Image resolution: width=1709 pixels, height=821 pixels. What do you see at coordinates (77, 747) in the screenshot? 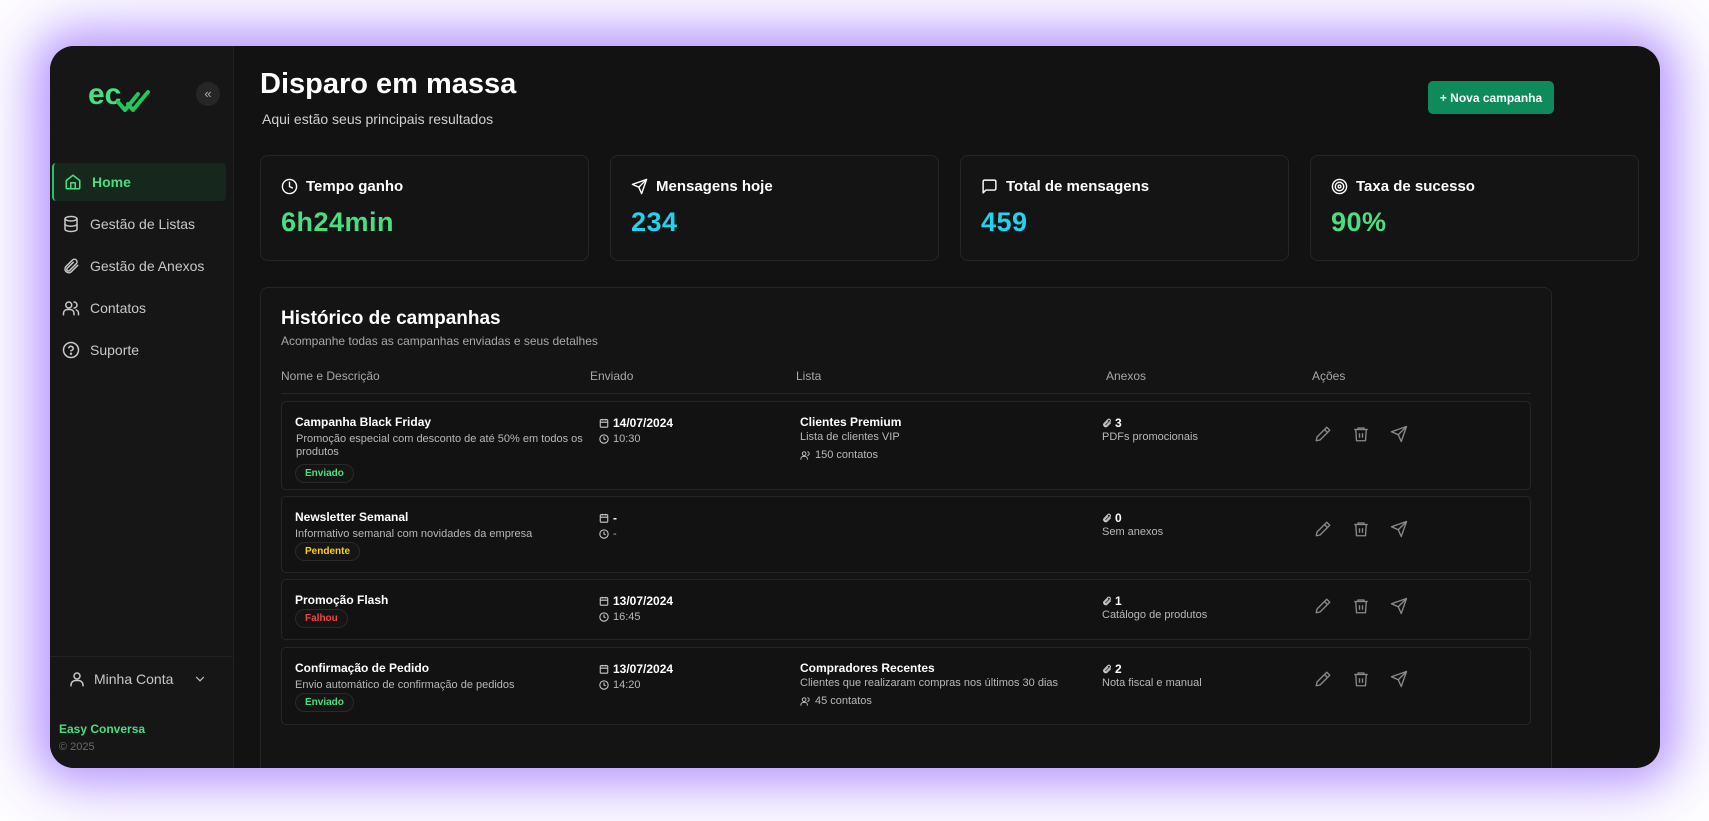
I see `copyright: © 2025` at bounding box center [77, 747].